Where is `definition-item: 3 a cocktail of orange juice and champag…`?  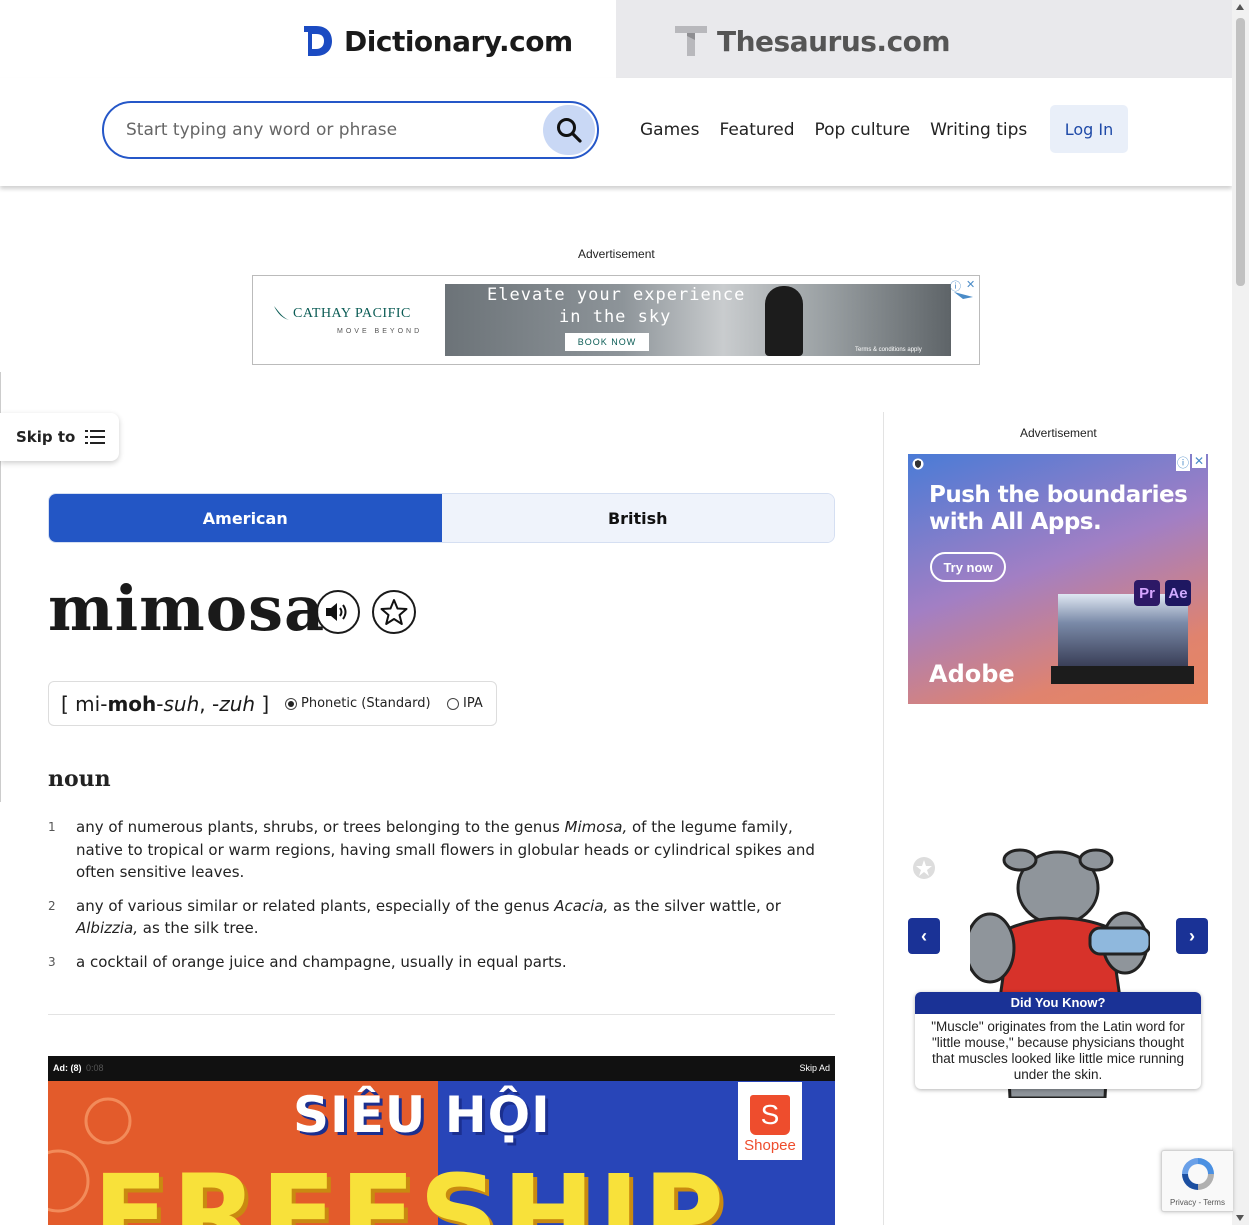 definition-item: 3 a cocktail of orange juice and champag… is located at coordinates (438, 962).